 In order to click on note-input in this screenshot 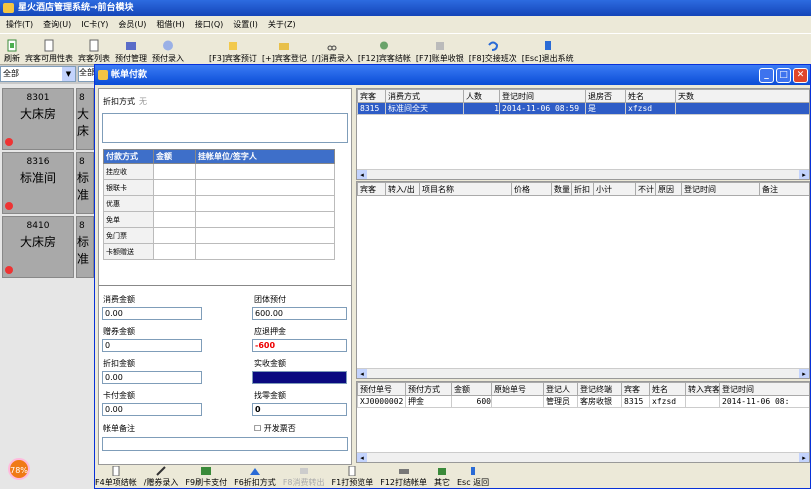, I will do `click(225, 444)`.